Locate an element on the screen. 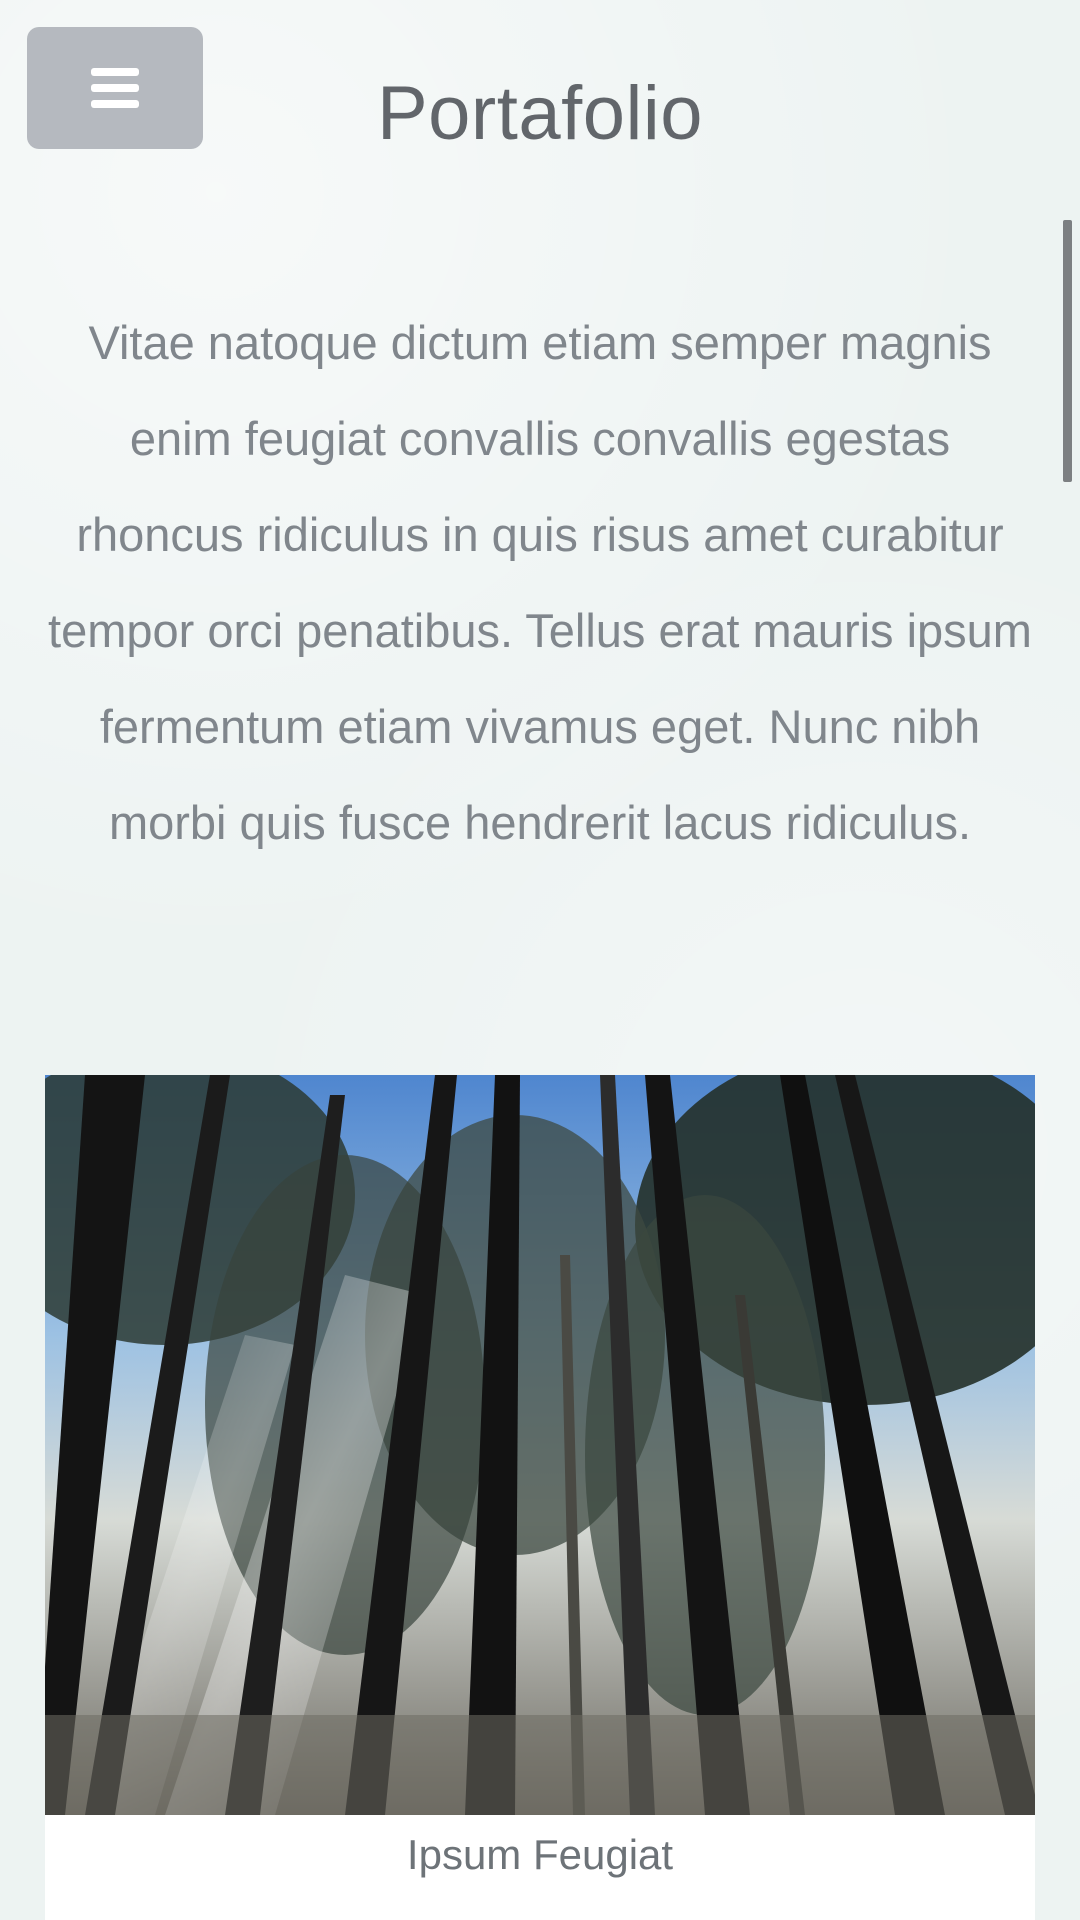 Image resolution: width=1080 pixels, height=1920 pixels. page-title: Portafolio is located at coordinates (540, 113).